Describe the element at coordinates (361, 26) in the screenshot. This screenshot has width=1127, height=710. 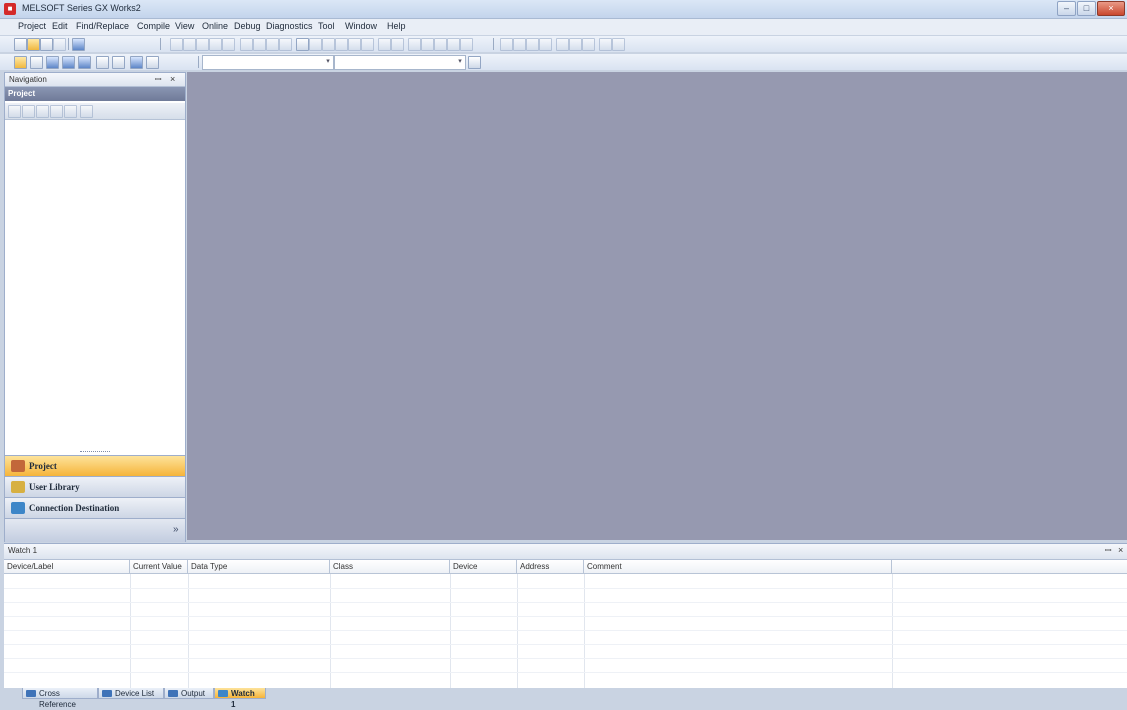
I see `menu-window: Window` at that location.